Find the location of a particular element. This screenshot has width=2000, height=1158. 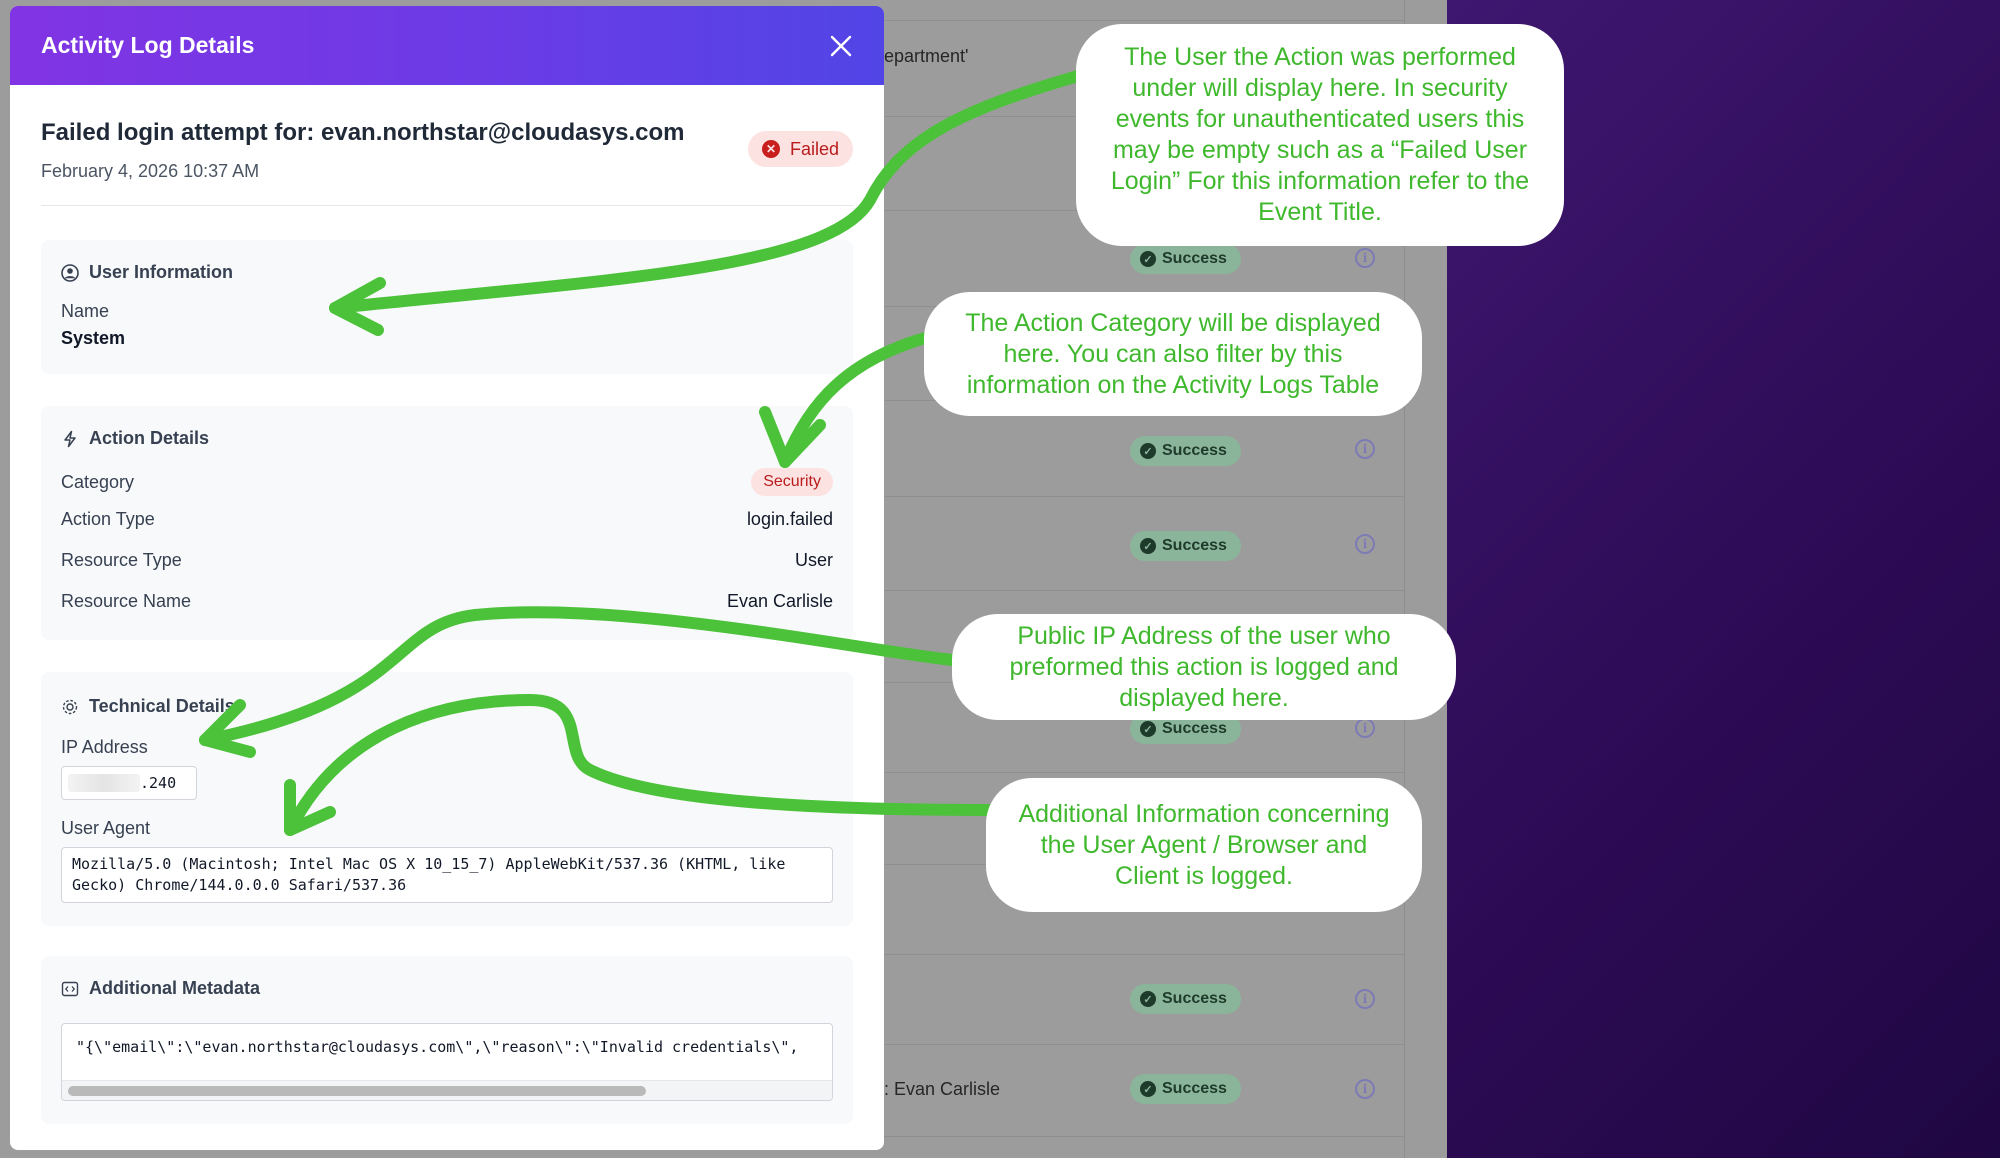

gear-icon is located at coordinates (70, 706).